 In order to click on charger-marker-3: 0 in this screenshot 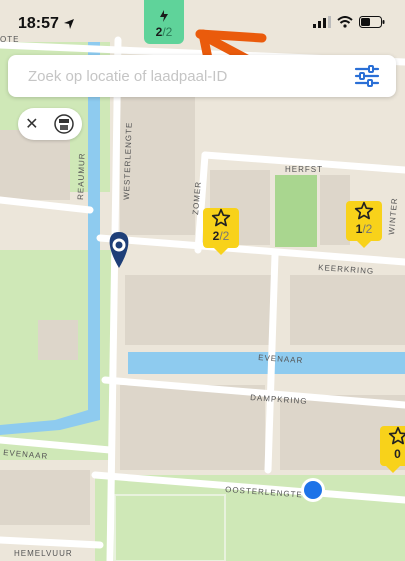, I will do `click(392, 449)`.